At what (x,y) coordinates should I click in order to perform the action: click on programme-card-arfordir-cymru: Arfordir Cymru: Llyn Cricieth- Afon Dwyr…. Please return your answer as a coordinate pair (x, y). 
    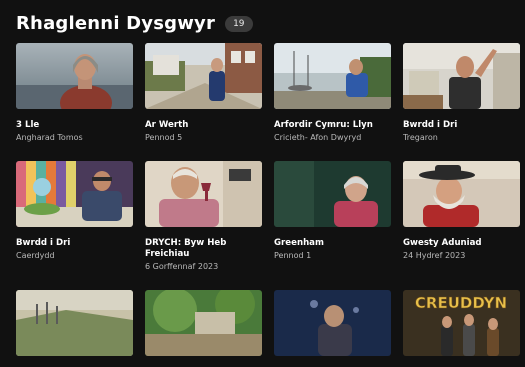
    Looking at the image, I should click on (332, 93).